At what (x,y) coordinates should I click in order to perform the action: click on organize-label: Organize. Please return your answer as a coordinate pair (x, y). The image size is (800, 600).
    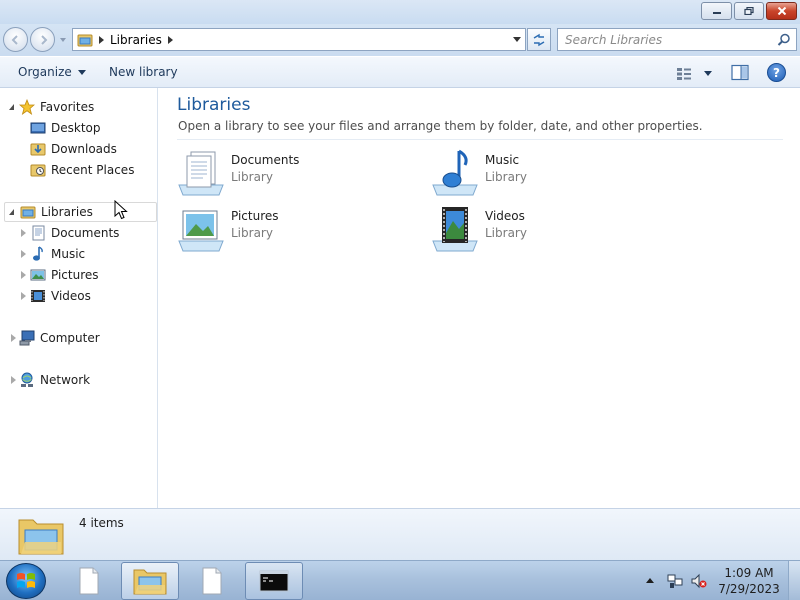
    Looking at the image, I should click on (45, 72).